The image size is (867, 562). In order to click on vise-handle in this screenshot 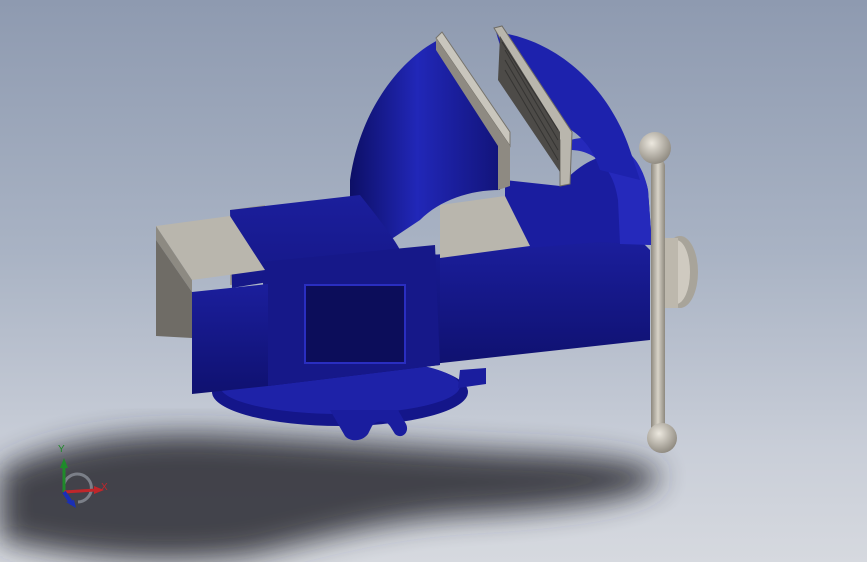, I will do `click(658, 298)`.